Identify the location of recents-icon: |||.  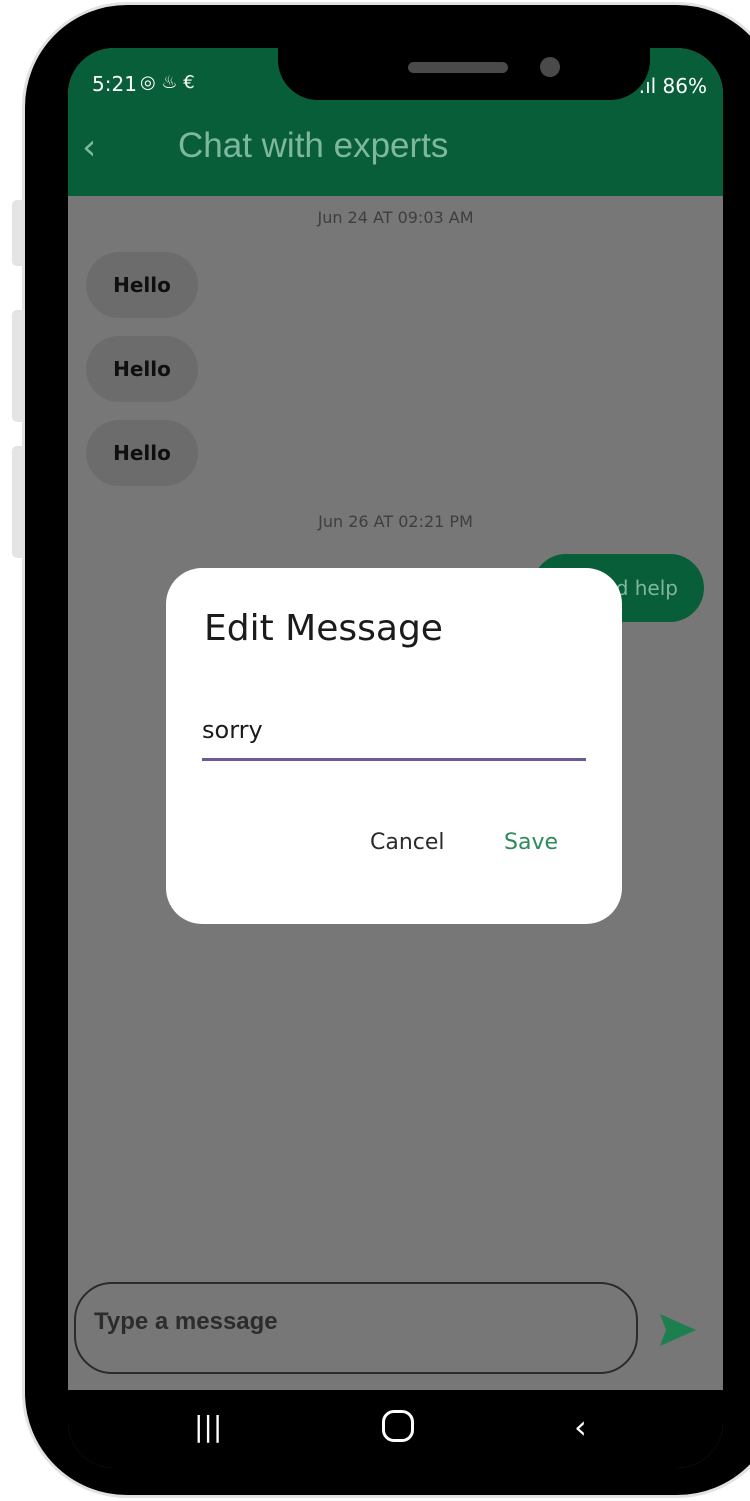
(208, 1426).